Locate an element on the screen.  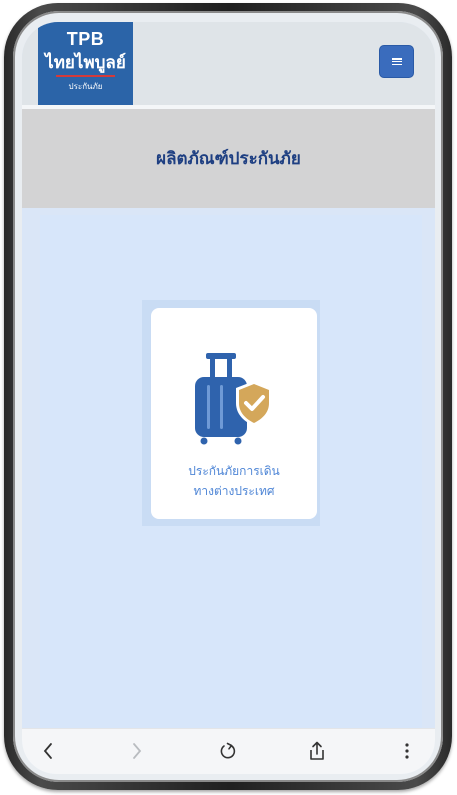
luggage-shield-icon is located at coordinates (233, 399).